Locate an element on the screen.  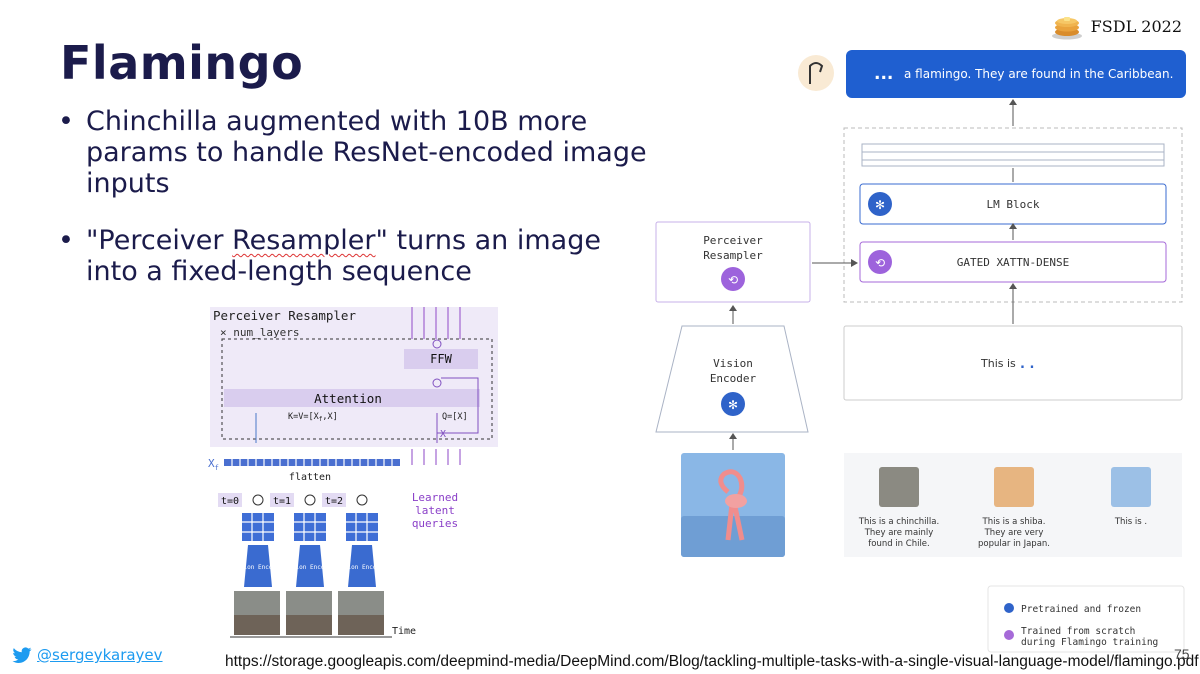
learned-latent-line: Learned is located at coordinates (435, 497).